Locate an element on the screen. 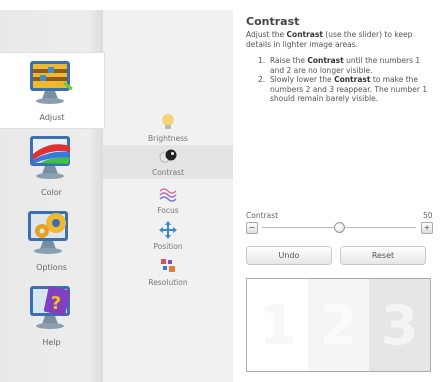  nav-label: Options is located at coordinates (51, 267).